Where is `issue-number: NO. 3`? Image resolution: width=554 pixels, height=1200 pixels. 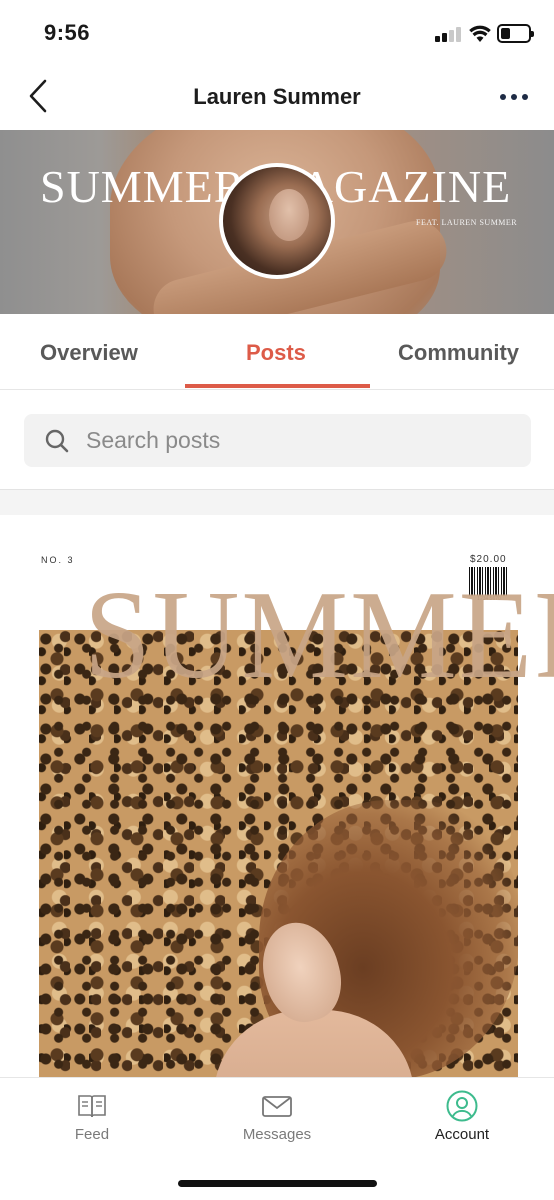
issue-number: NO. 3 is located at coordinates (58, 560).